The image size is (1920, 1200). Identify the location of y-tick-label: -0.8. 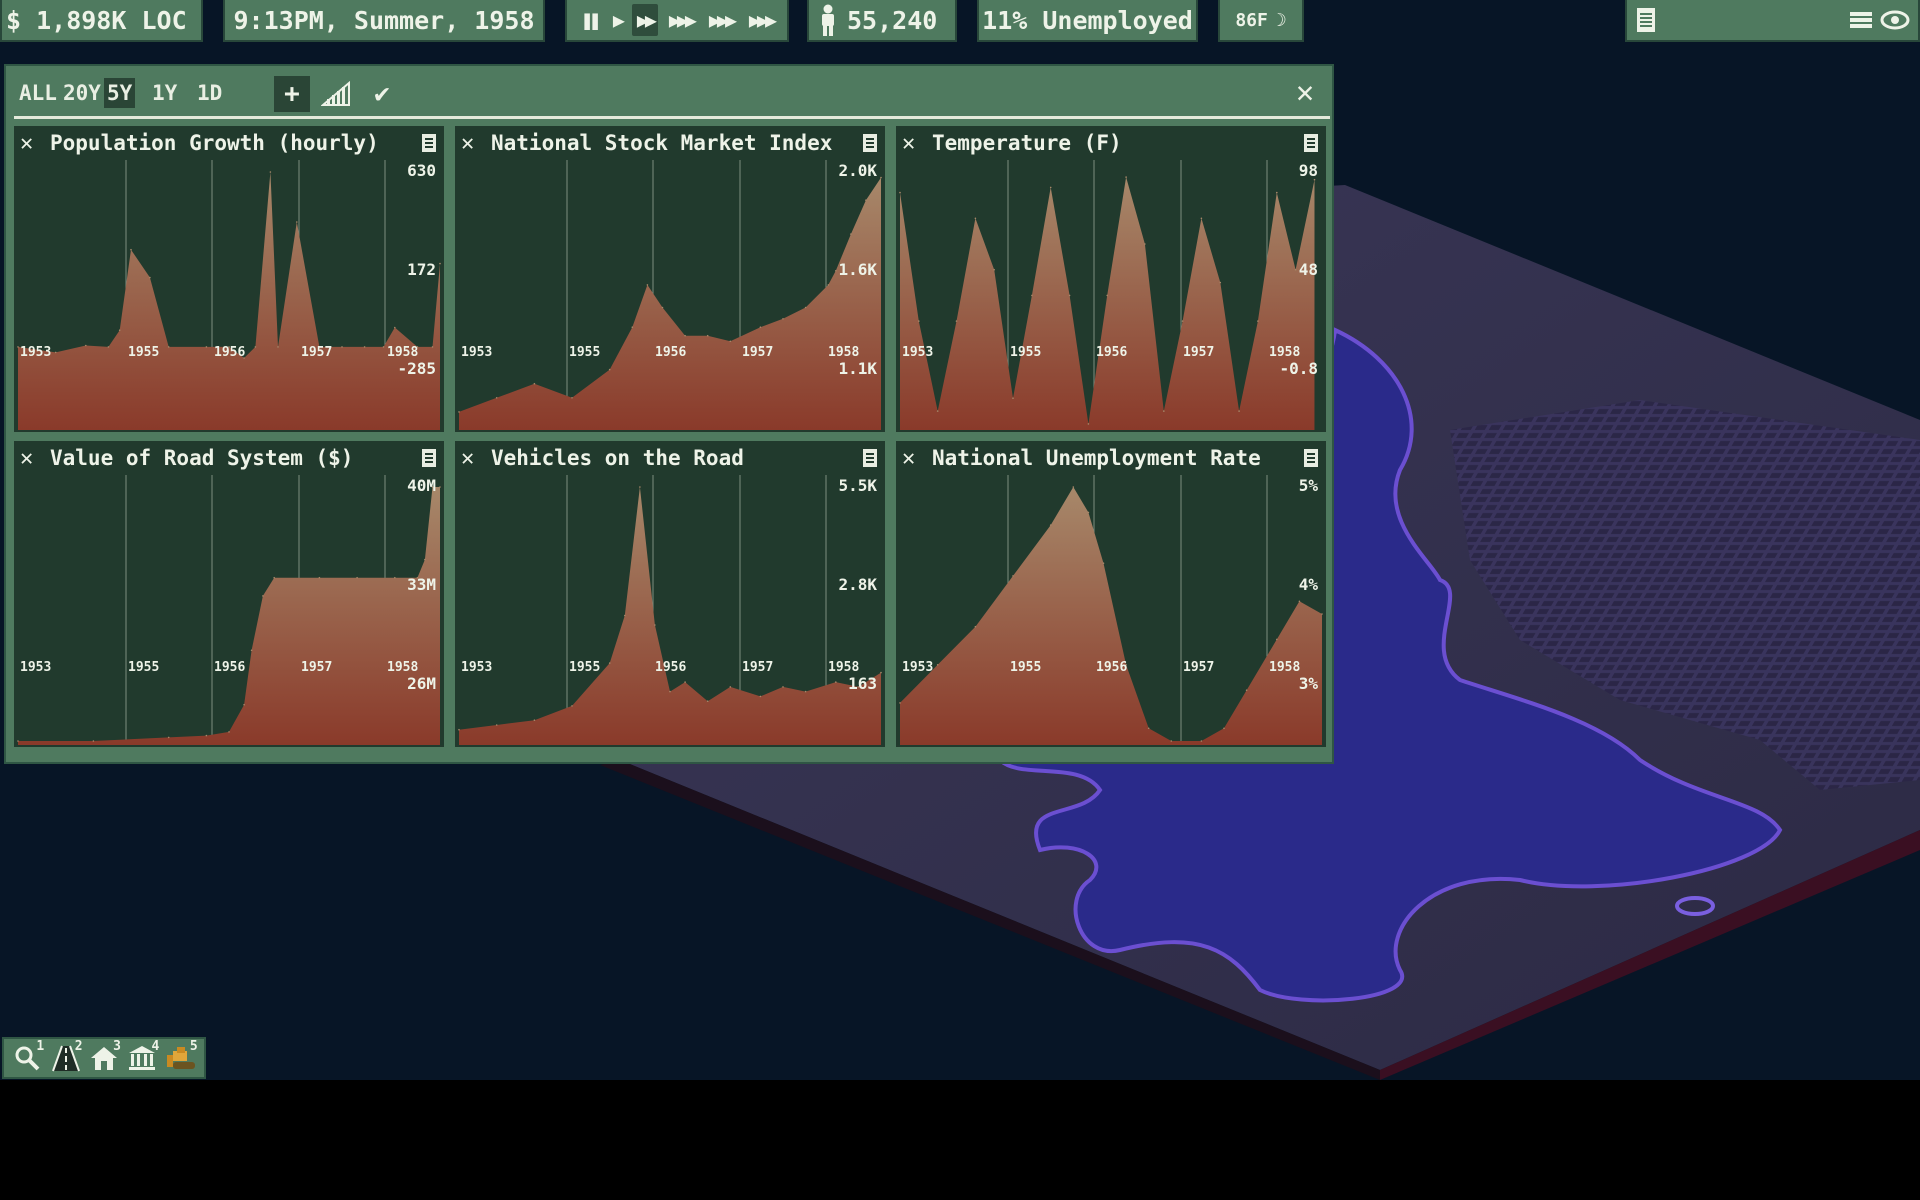
(1298, 368).